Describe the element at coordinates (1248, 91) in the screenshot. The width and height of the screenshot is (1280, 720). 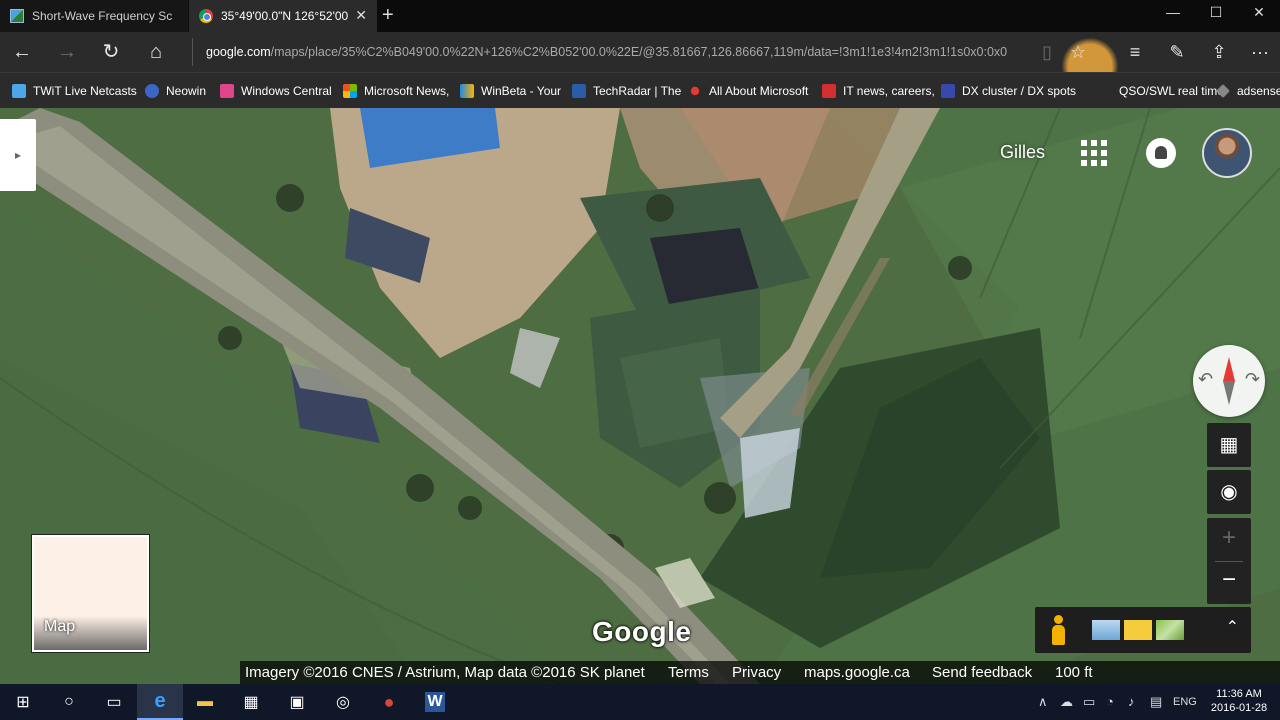
I see `favorite-adsense: adsense` at that location.